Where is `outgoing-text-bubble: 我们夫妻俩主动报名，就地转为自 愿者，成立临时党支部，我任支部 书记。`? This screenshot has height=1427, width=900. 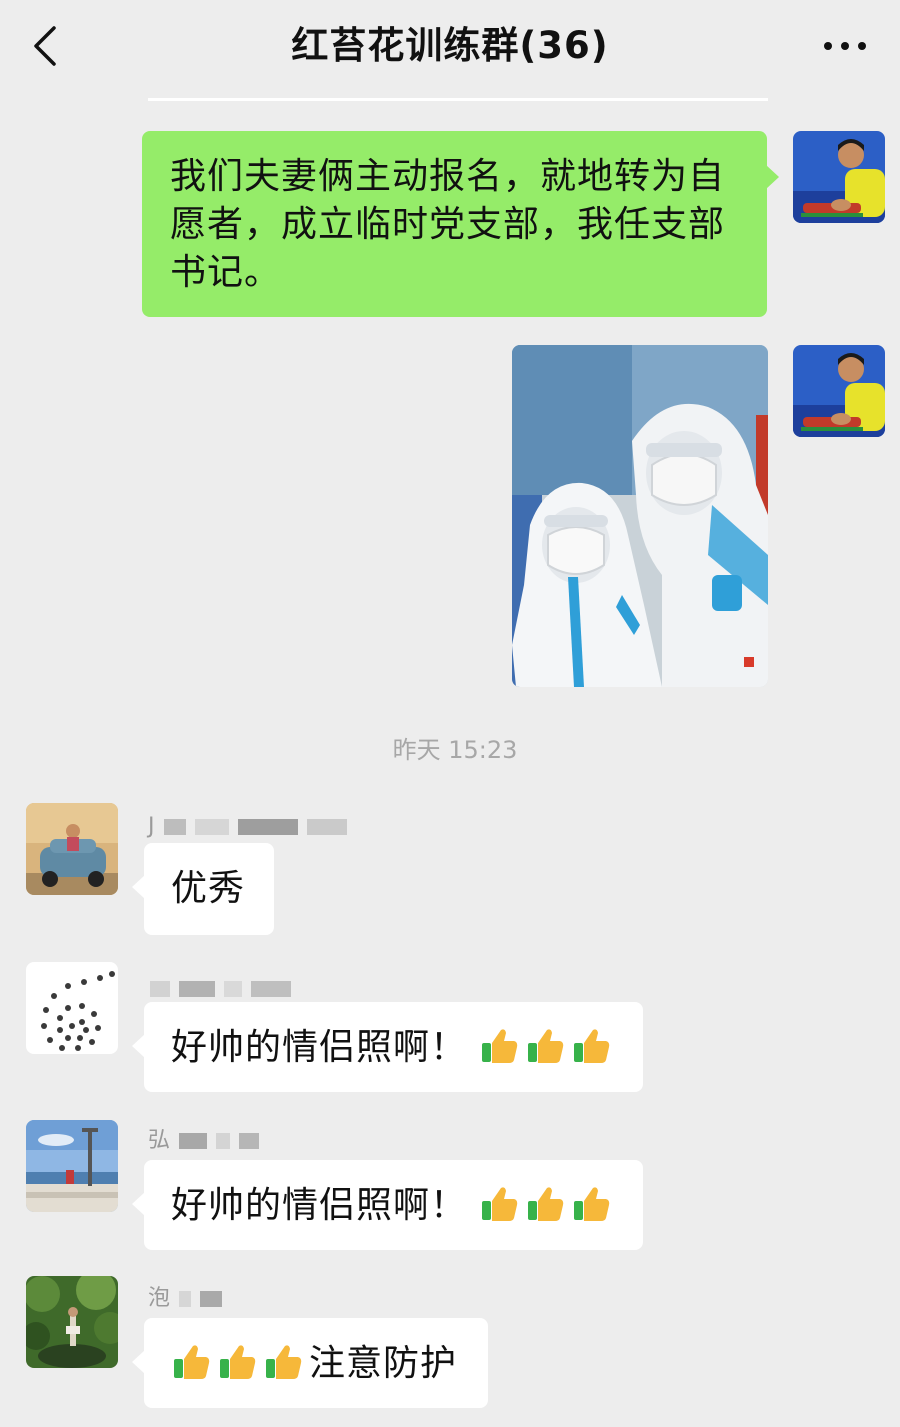
outgoing-text-bubble: 我们夫妻俩主动报名，就地转为自 愿者，成立临时党支部，我任支部 书记。 is located at coordinates (460, 224).